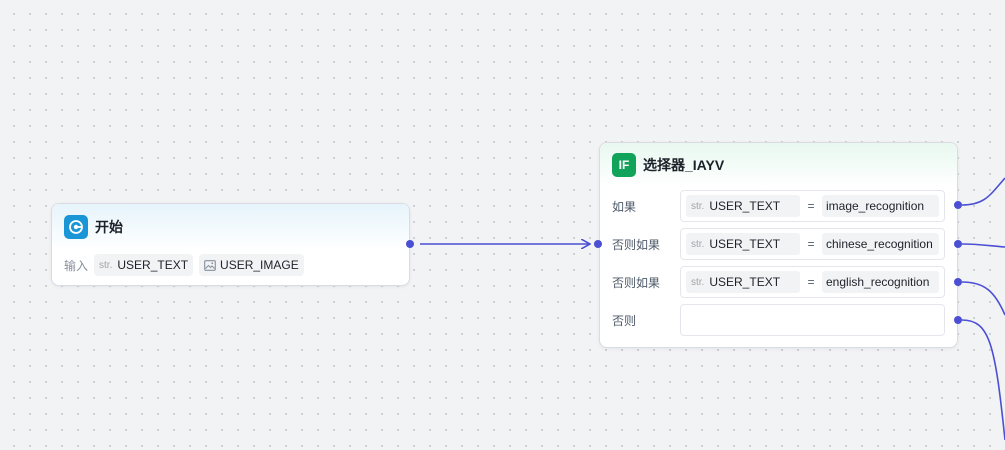  Describe the element at coordinates (624, 321) in the screenshot. I see `condition-label: 否则` at that location.